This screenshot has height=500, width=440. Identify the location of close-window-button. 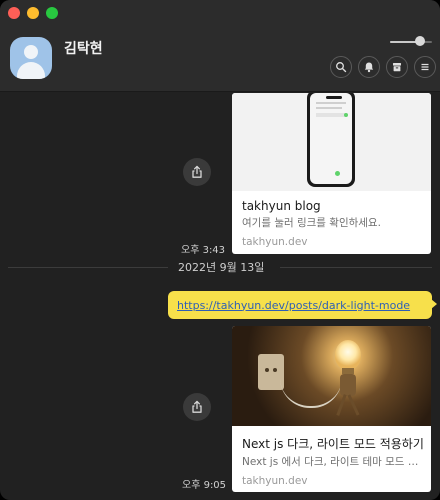
(14, 13).